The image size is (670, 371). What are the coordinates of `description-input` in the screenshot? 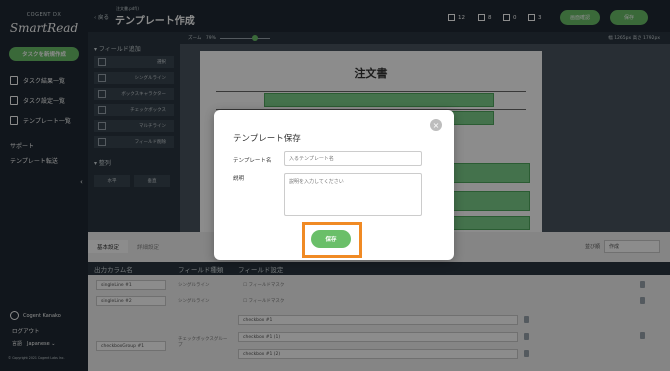 It's located at (353, 194).